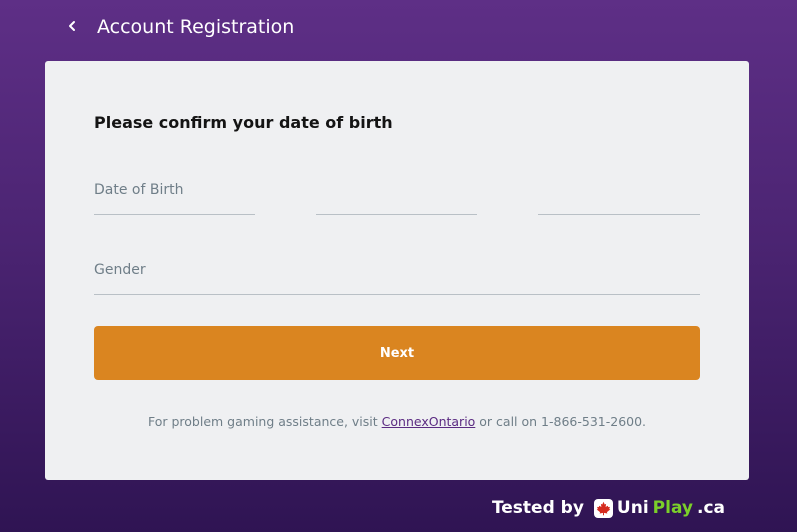  I want to click on uniplay-logo: Uni Play .ca, so click(659, 508).